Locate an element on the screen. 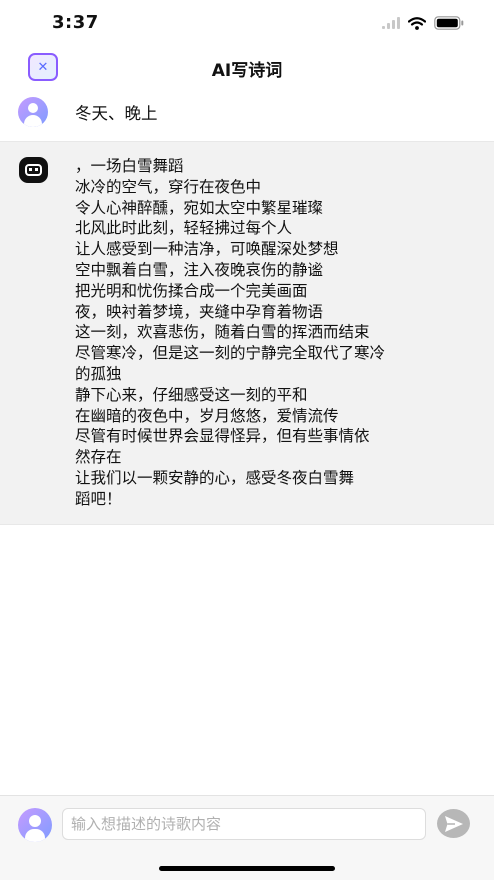  battery-icon is located at coordinates (449, 23).